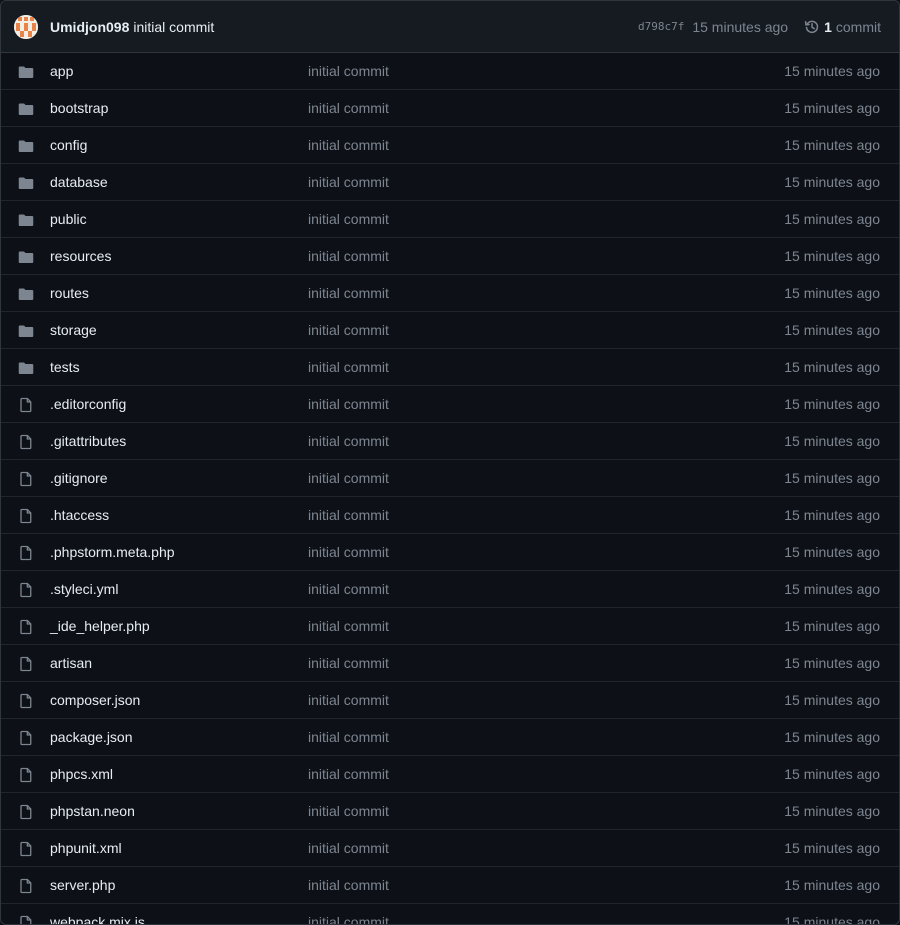 Image resolution: width=900 pixels, height=925 pixels. I want to click on file-name-link: .styleci.yml, so click(84, 589).